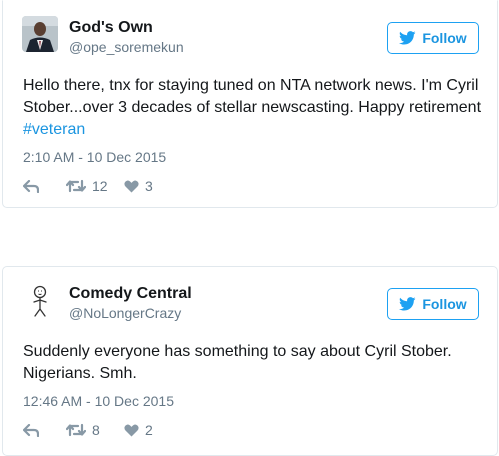 The width and height of the screenshot is (499, 456). I want to click on timestamp: 12:46 AM - 10 Dec 2015, so click(98, 401).